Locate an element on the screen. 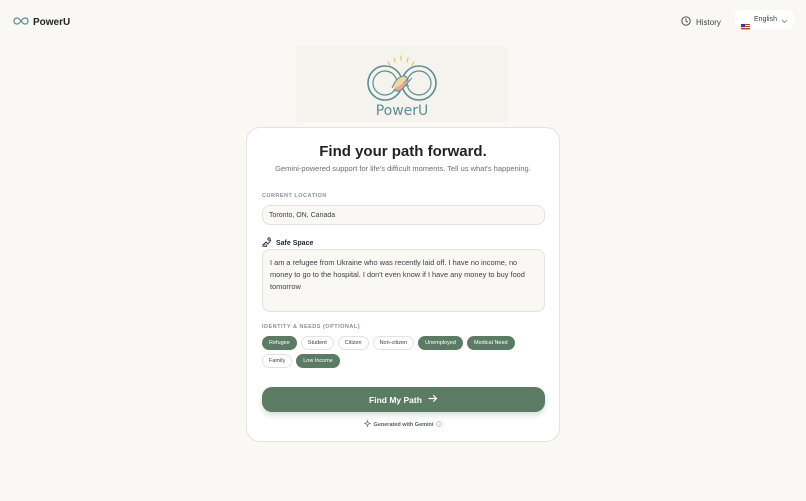  chip-medical-need: Medical Need is located at coordinates (490, 343).